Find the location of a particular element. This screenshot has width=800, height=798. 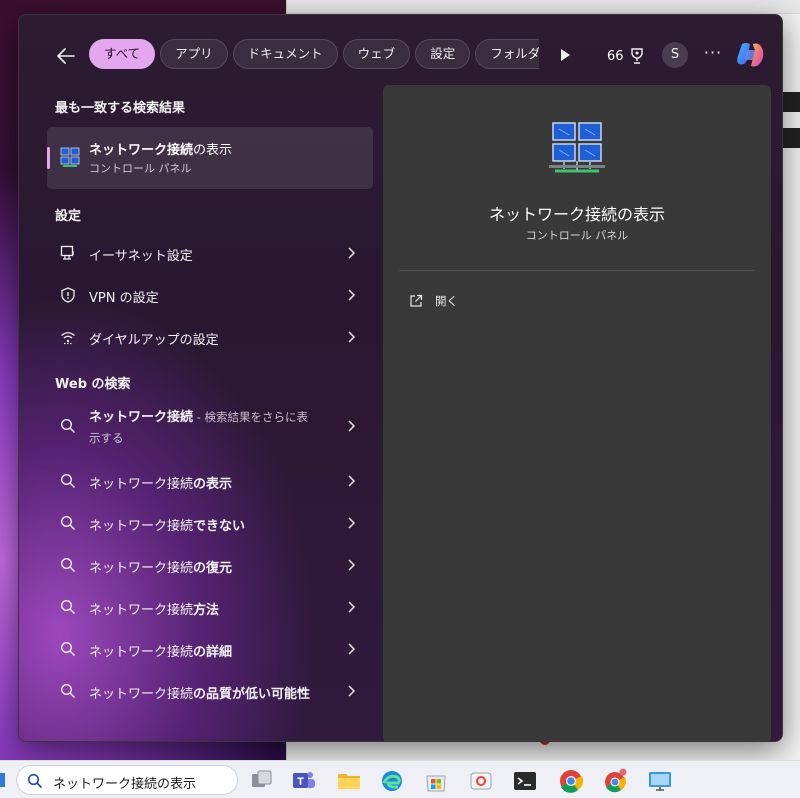

web-item-label: ネットワーク接続 - 検索結果をさらに表示する is located at coordinates (198, 427).